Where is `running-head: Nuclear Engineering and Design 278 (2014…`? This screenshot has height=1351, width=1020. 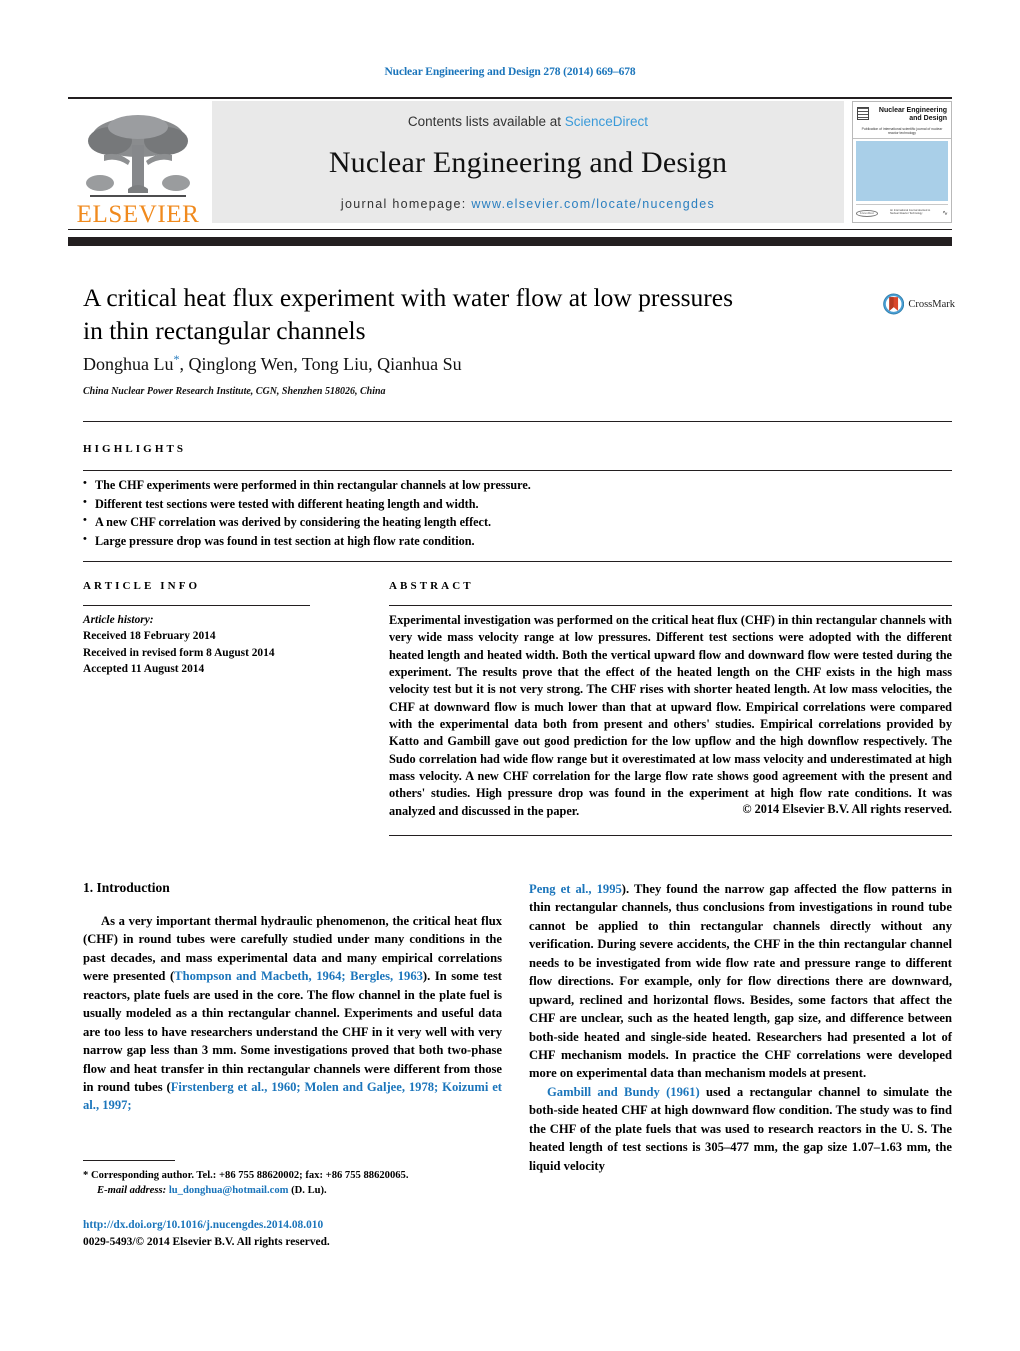
running-head: Nuclear Engineering and Design 278 (2014… is located at coordinates (510, 72).